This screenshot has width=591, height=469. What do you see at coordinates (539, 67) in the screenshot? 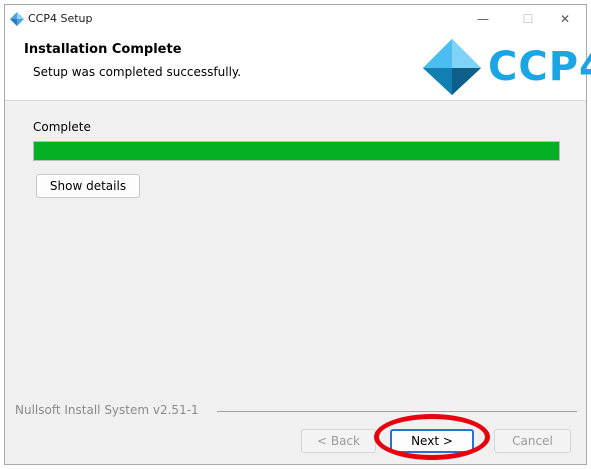
I see `ccp4-logo-text: CCP4` at bounding box center [539, 67].